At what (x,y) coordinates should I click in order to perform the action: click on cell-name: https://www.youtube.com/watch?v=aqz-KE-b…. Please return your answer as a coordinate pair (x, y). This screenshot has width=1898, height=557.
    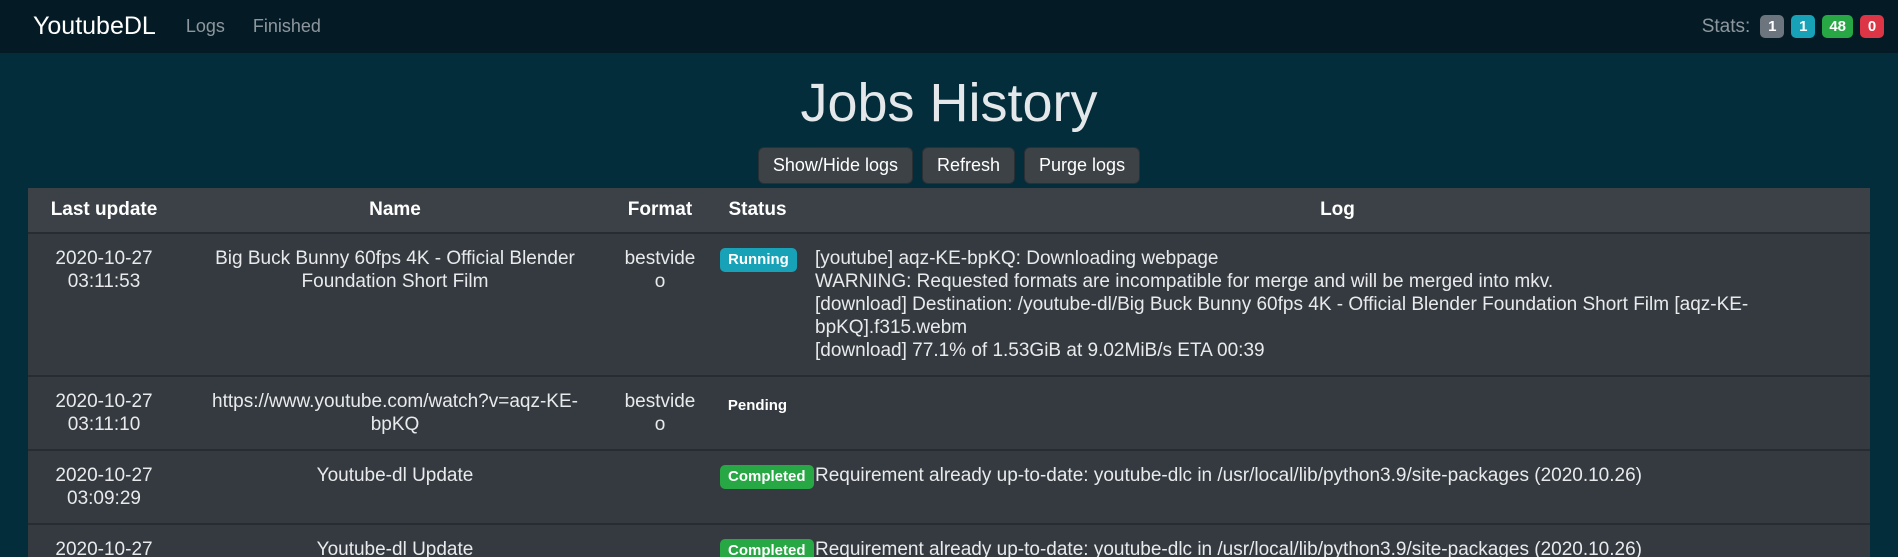
    Looking at the image, I should click on (395, 412).